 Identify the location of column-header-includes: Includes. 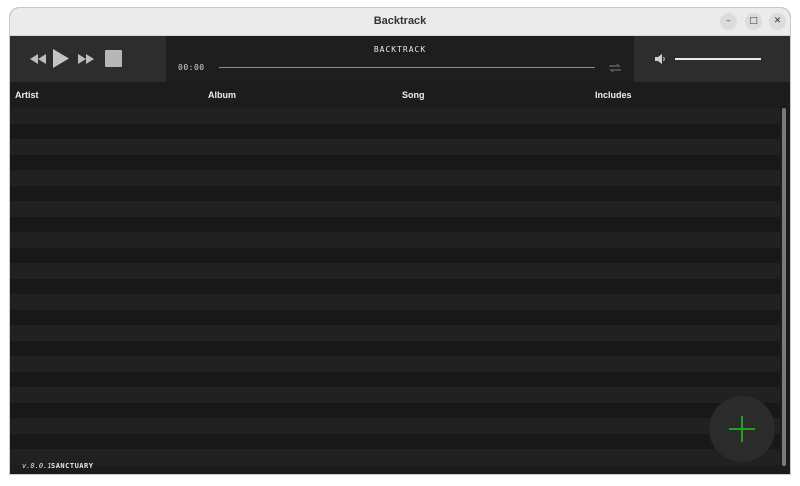
(613, 95).